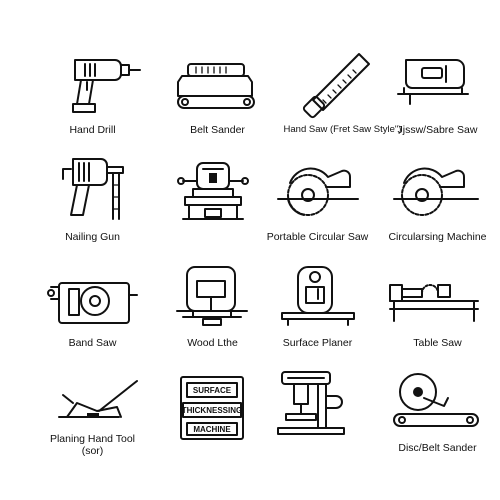 The image size is (500, 500). What do you see at coordinates (432, 82) in the screenshot?
I see `jigsaw-icon` at bounding box center [432, 82].